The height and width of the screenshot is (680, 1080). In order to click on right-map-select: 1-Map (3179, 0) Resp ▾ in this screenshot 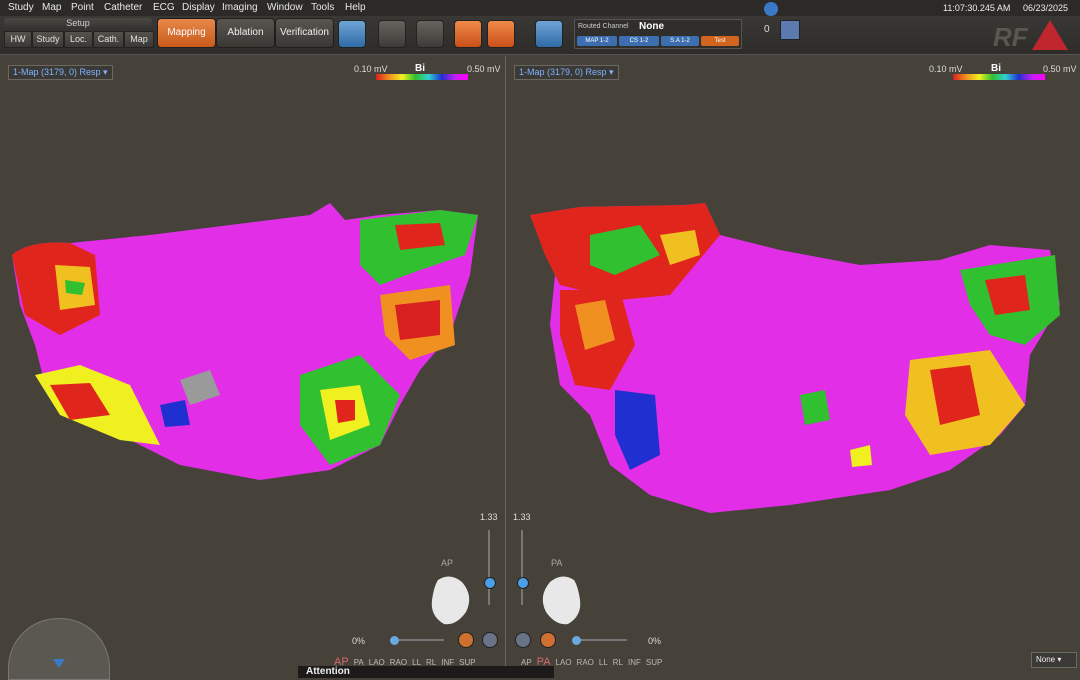, I will do `click(566, 72)`.